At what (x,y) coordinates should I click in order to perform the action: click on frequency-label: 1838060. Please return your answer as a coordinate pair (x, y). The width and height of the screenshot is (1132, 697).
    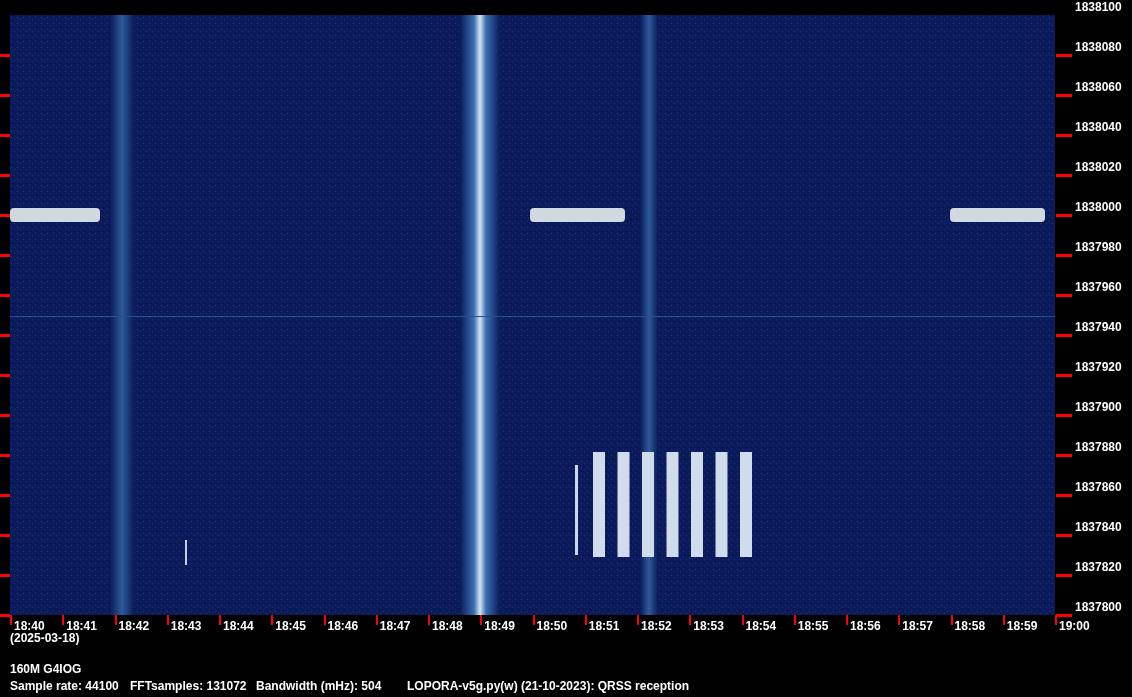
    Looking at the image, I should click on (1098, 87).